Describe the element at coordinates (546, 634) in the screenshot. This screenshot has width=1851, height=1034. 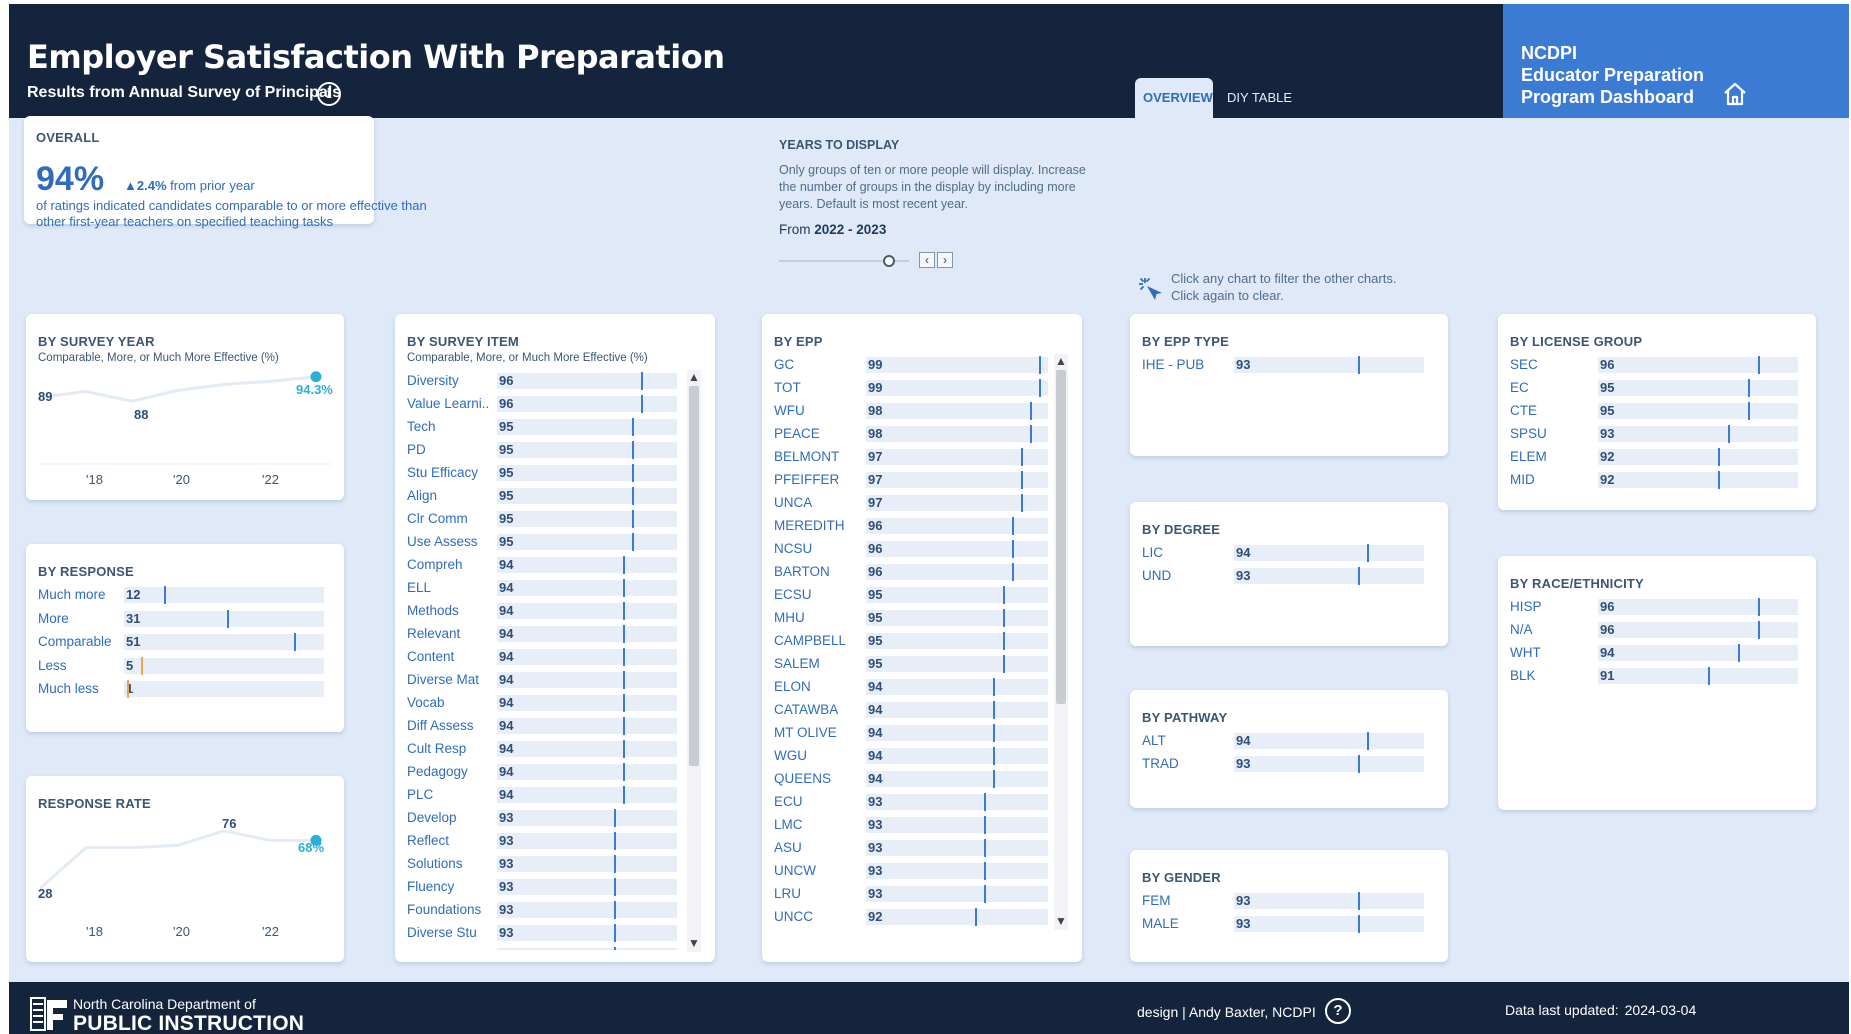
I see `bar-row: Relevant 94` at that location.